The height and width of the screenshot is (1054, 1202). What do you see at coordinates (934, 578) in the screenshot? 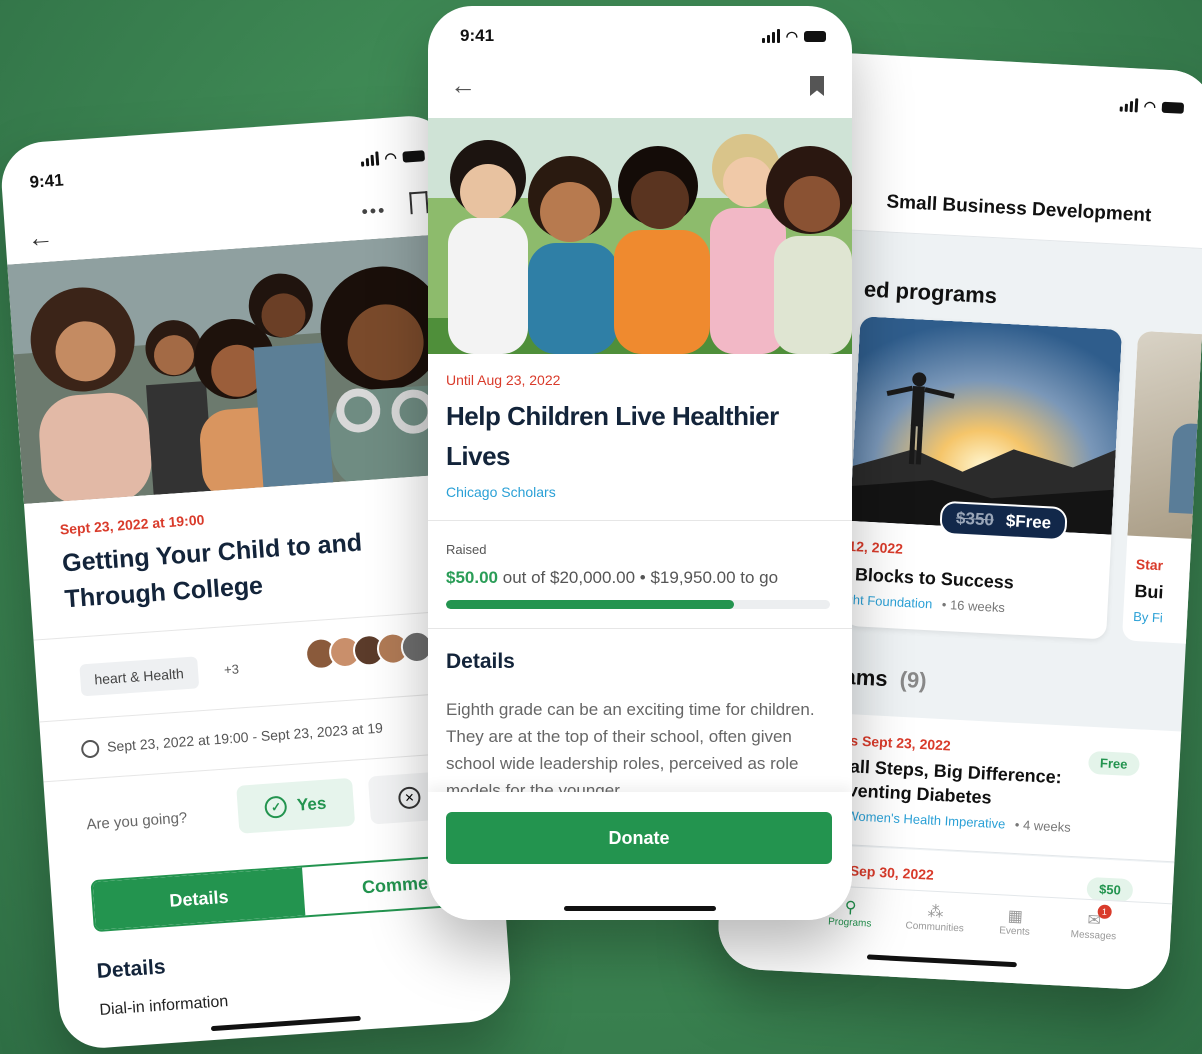
I see `card-title: Blocks to Success` at bounding box center [934, 578].